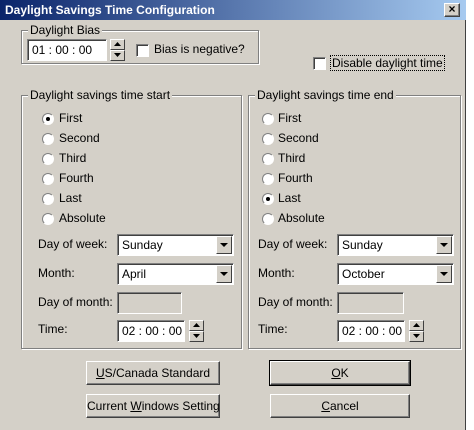 This screenshot has width=474, height=430. What do you see at coordinates (76, 178) in the screenshot?
I see `start-option-fourth: Fourth` at bounding box center [76, 178].